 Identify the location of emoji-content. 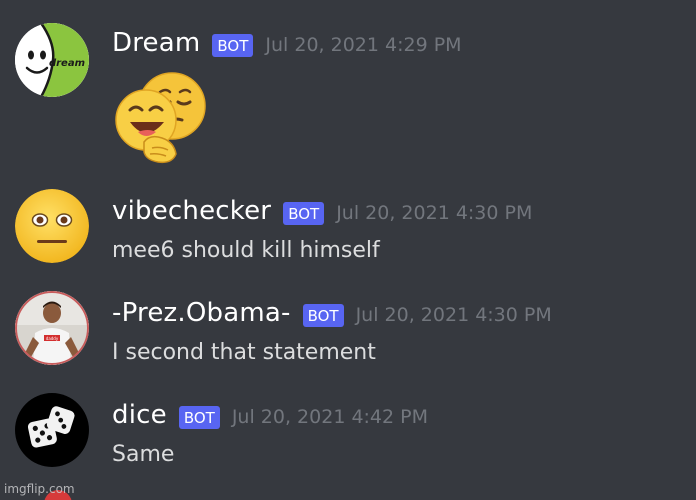
(160, 116).